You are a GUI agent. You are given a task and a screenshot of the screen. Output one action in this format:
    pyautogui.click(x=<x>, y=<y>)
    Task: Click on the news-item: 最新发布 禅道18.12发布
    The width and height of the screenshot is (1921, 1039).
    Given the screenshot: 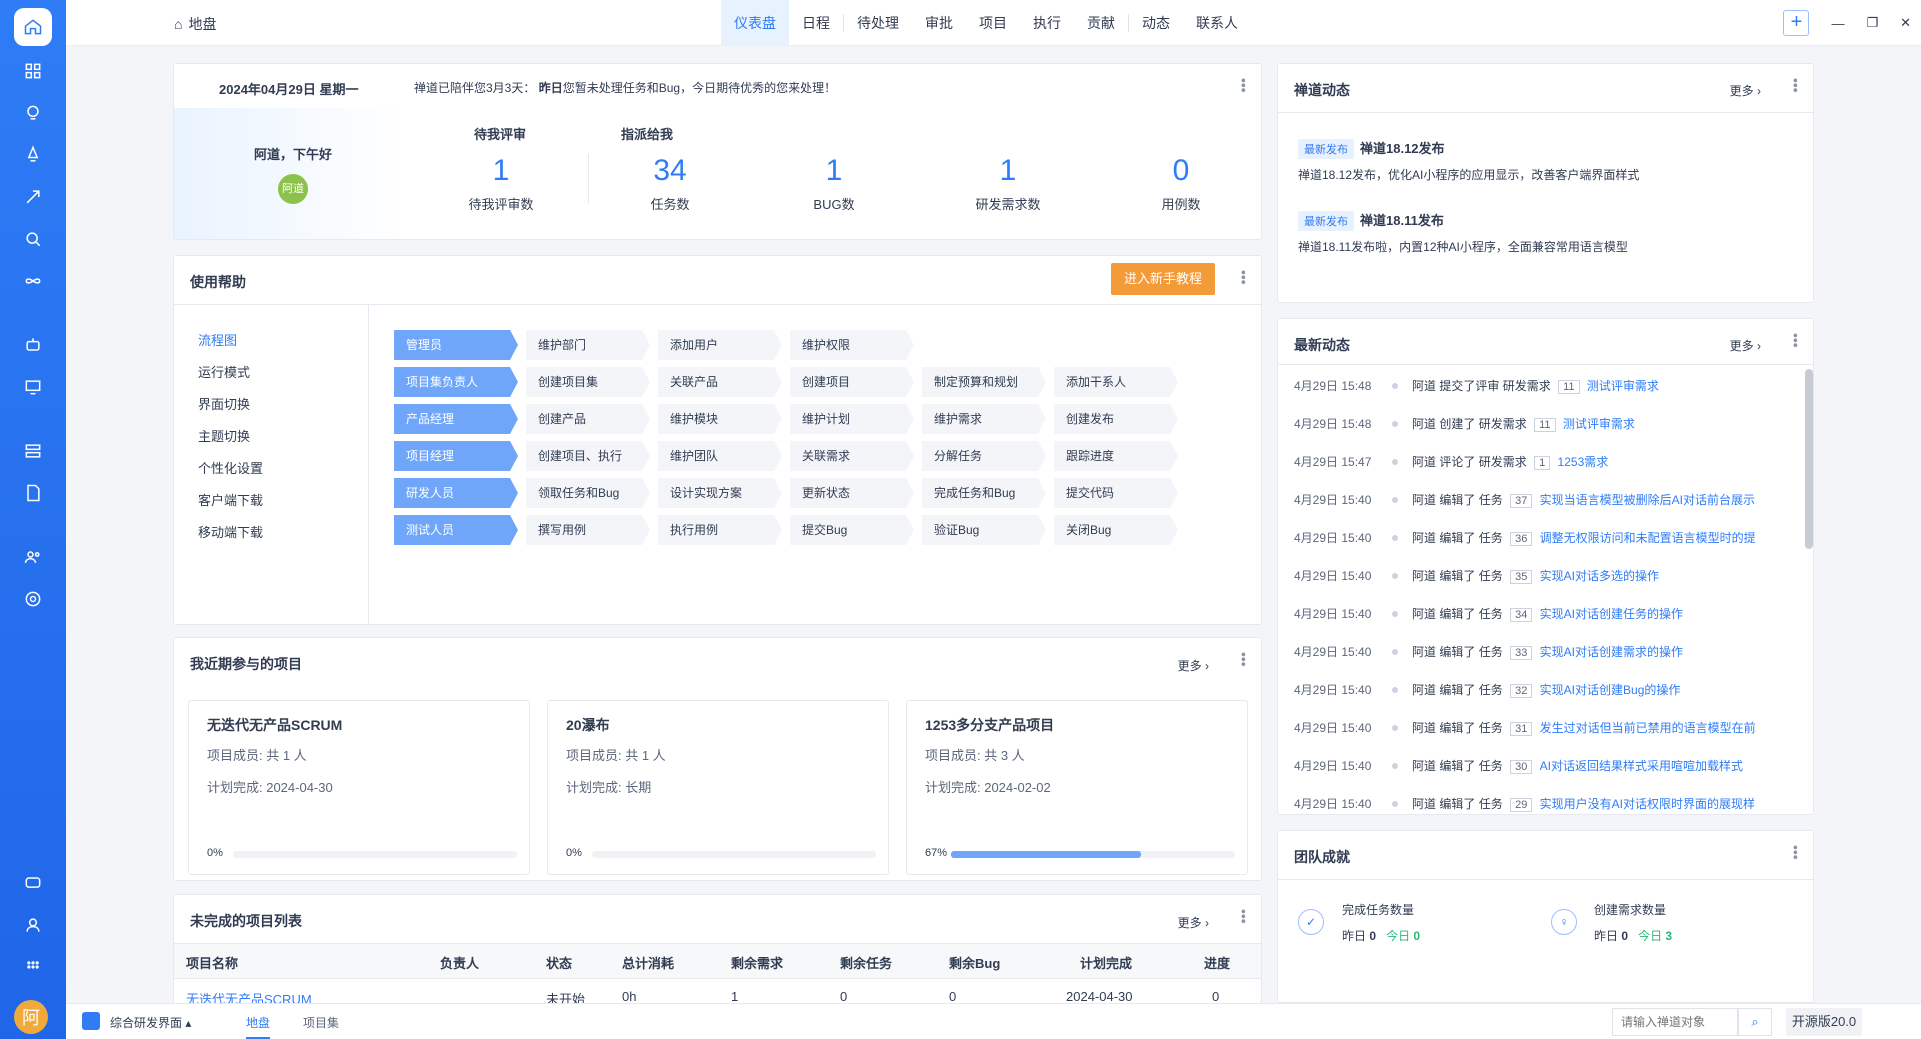 What is the action you would take?
    pyautogui.click(x=1371, y=148)
    